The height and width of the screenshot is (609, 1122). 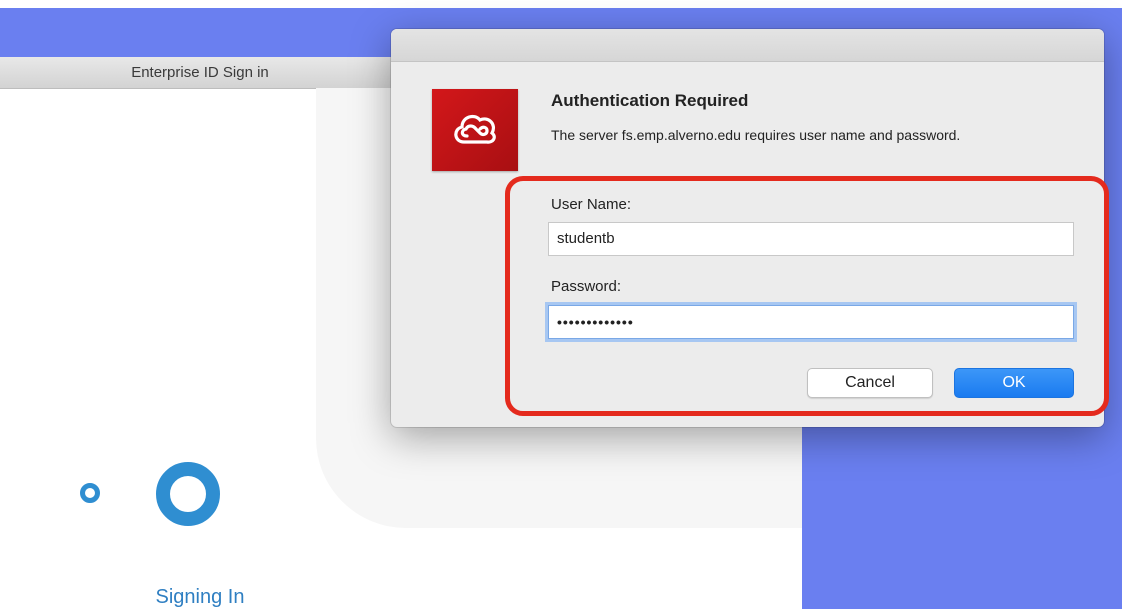 What do you see at coordinates (475, 130) in the screenshot?
I see `creative-cloud-icon` at bounding box center [475, 130].